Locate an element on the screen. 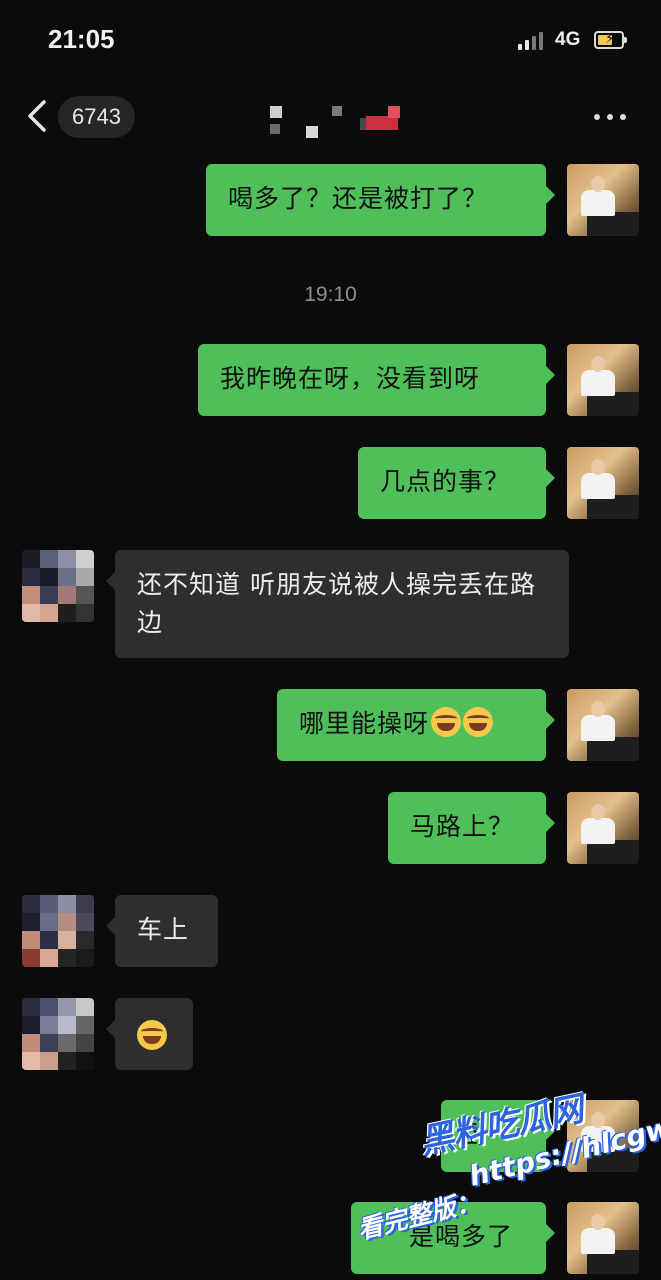  battery-tip is located at coordinates (625, 40).